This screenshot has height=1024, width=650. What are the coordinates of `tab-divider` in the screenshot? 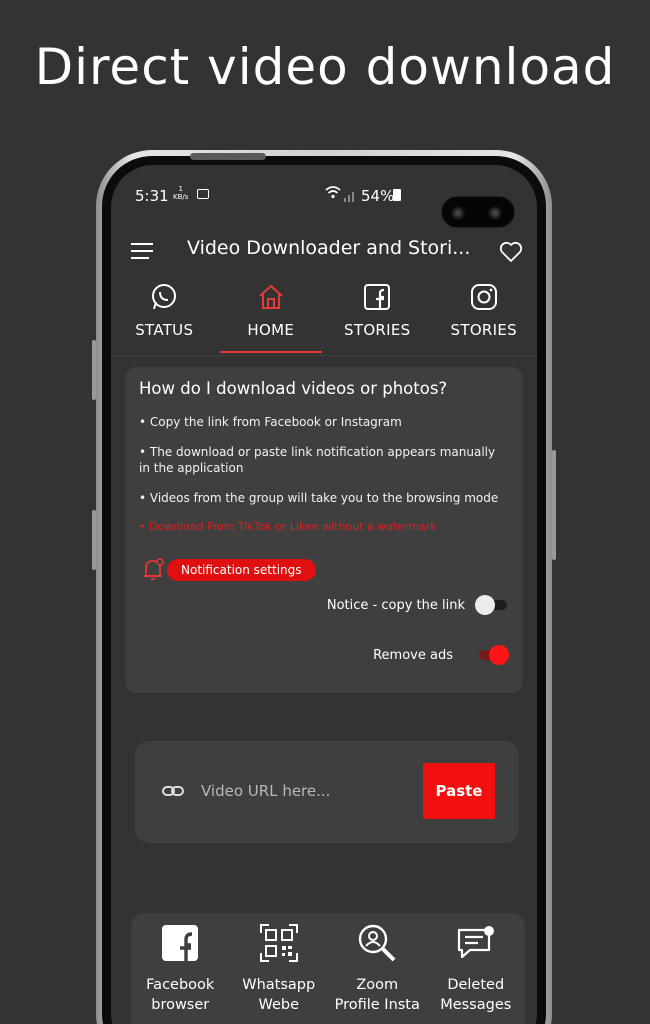 It's located at (324, 355).